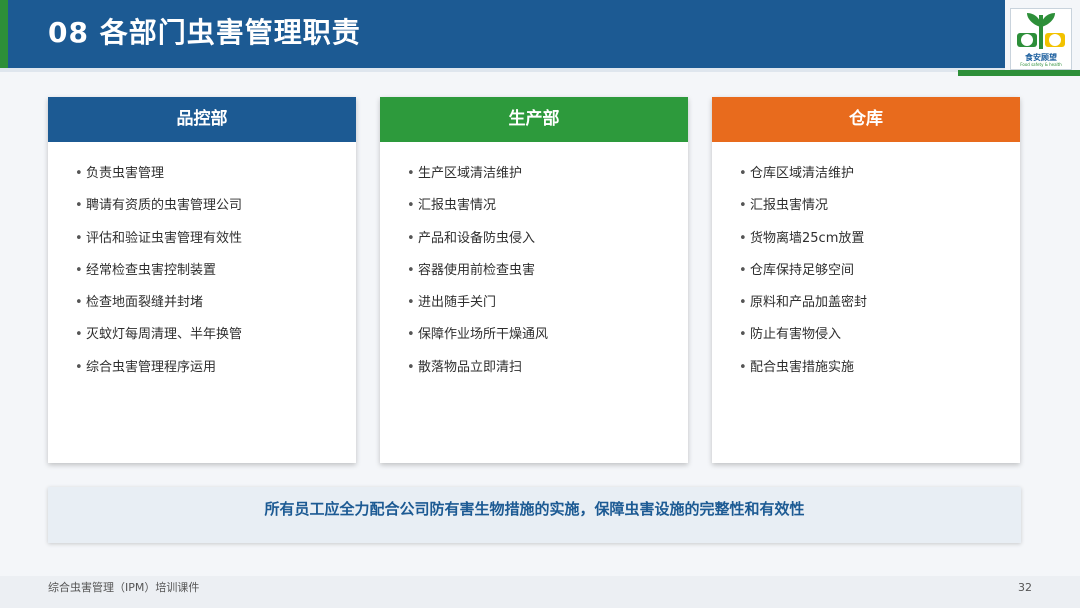  I want to click on list-item-text: 综合虫害管理程序运用, so click(151, 367).